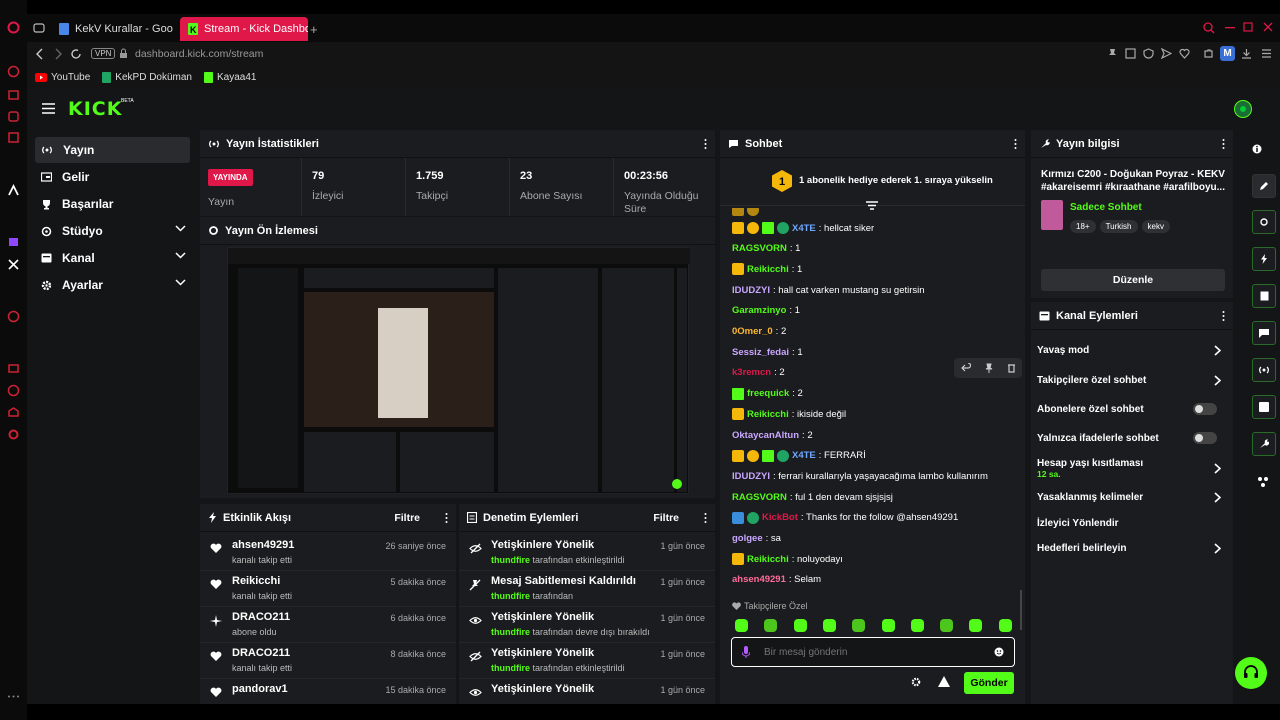 Image resolution: width=1280 pixels, height=720 pixels. I want to click on bookmark-youtube: YouTube, so click(62, 77).